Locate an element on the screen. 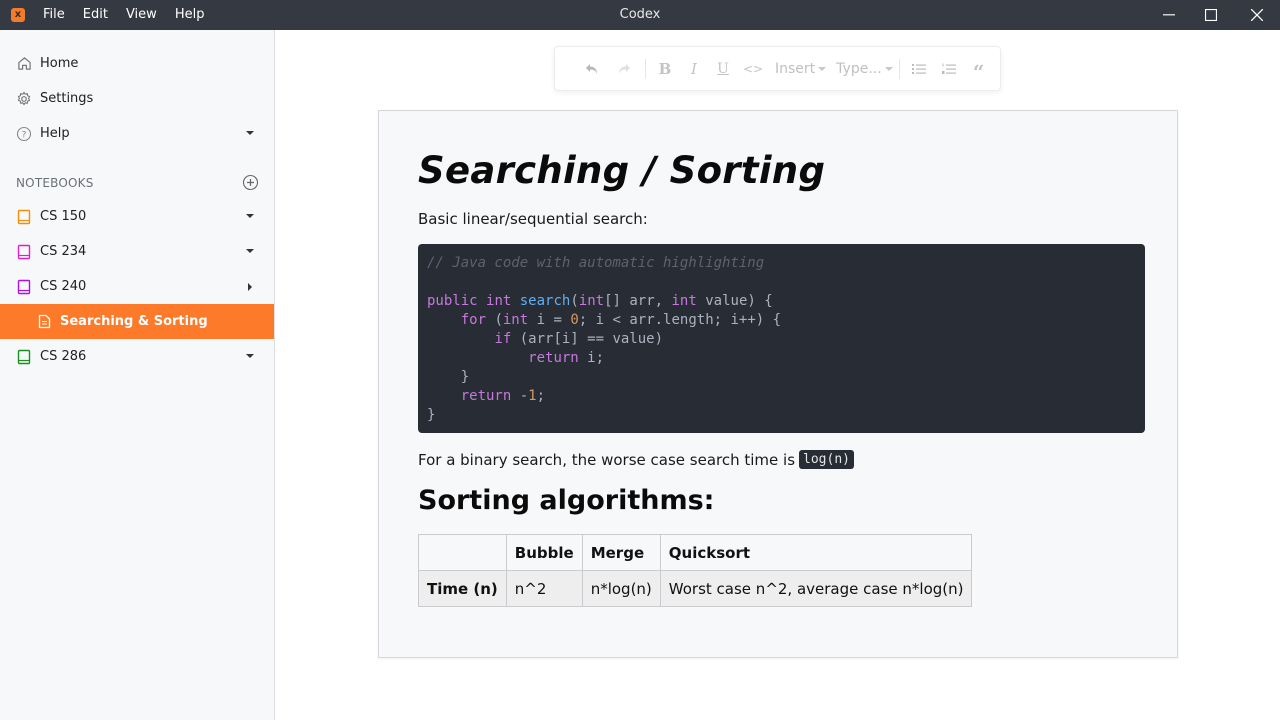 The image size is (1280, 720). notebook-label: CS 150 is located at coordinates (63, 216).